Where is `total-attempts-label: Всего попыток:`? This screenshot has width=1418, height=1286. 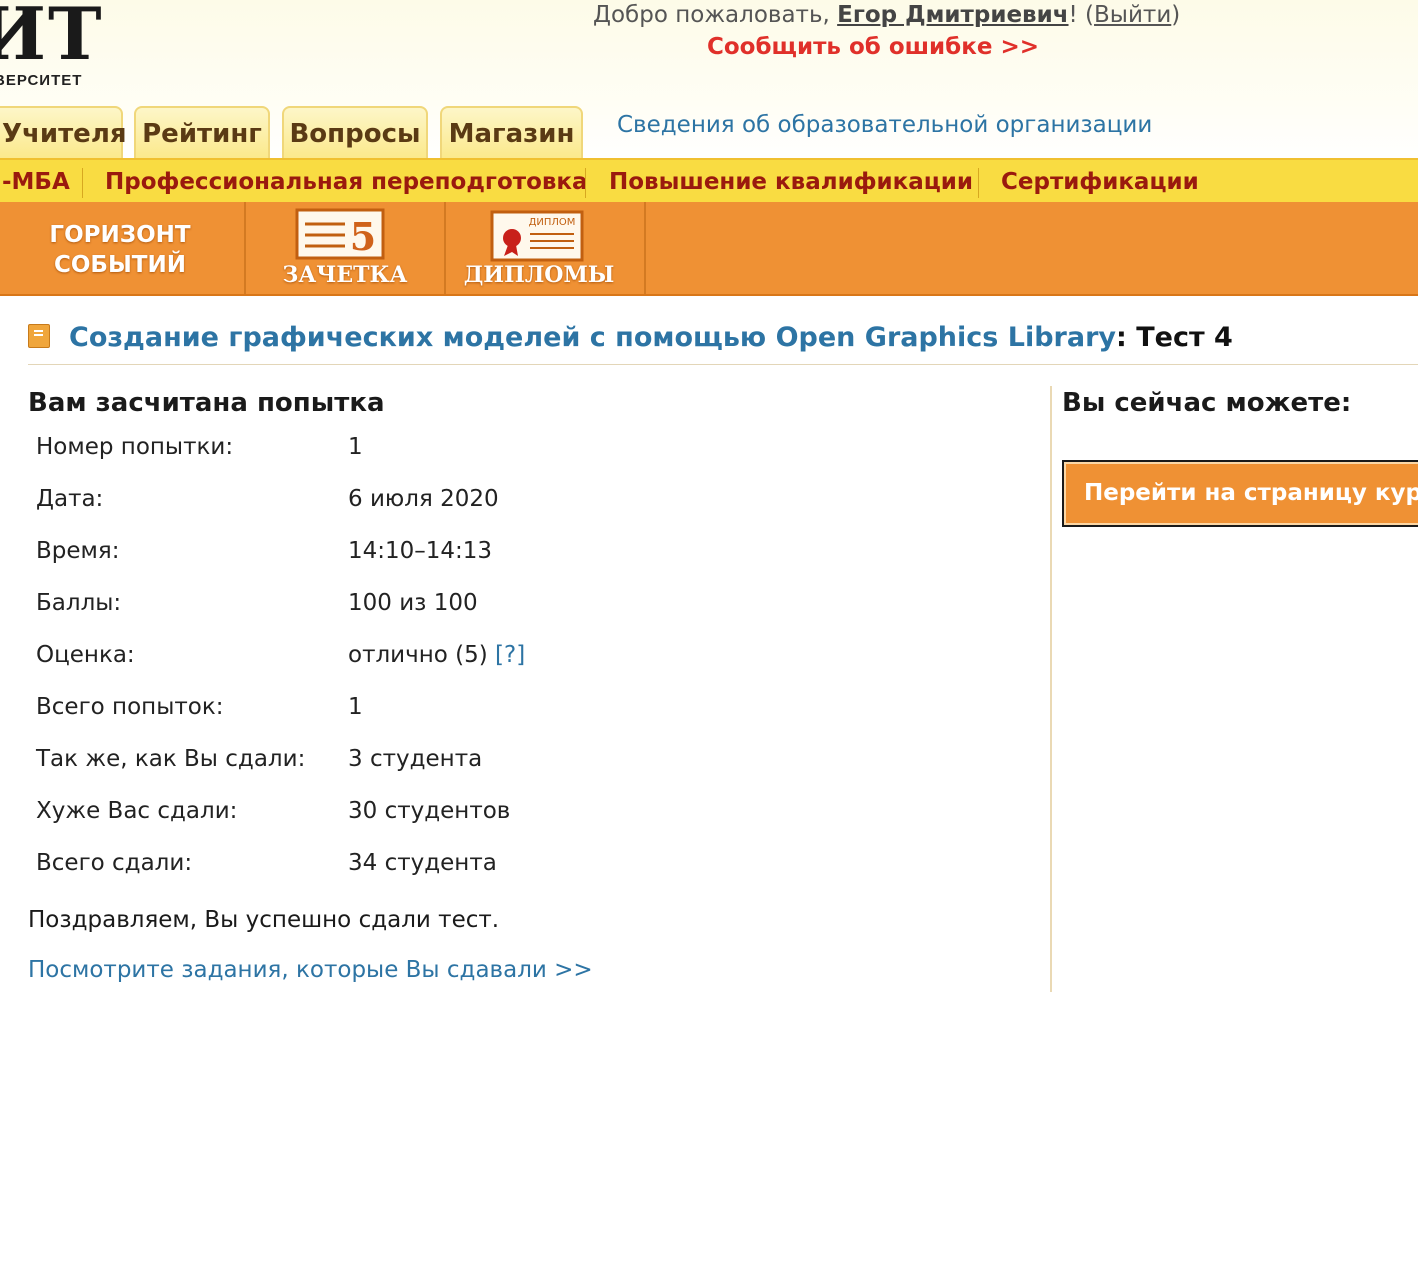
total-attempts-label: Всего попыток: is located at coordinates (130, 707).